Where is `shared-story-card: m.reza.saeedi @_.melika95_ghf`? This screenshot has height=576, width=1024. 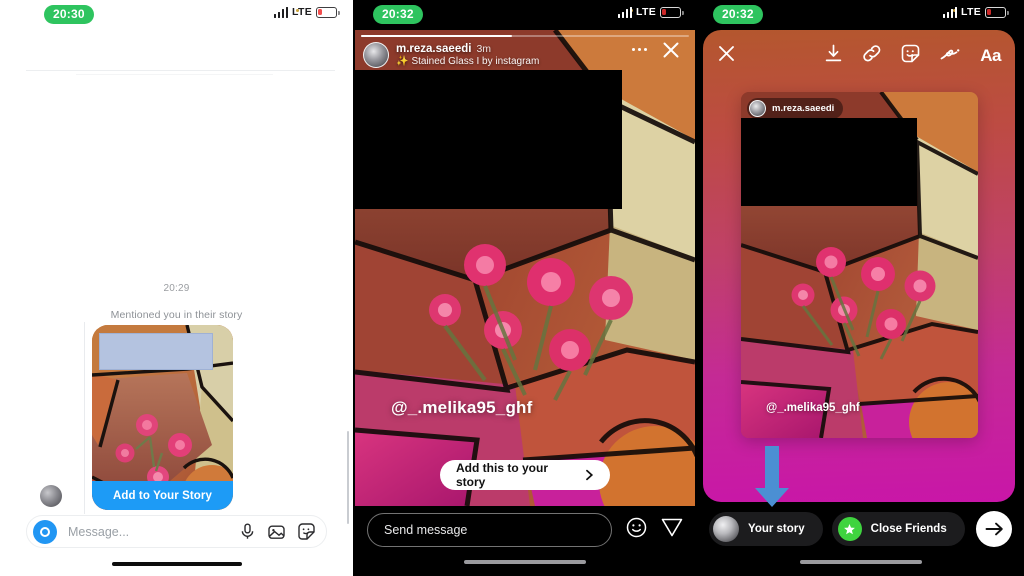
shared-story-card: m.reza.saeedi @_.melika95_ghf is located at coordinates (859, 265).